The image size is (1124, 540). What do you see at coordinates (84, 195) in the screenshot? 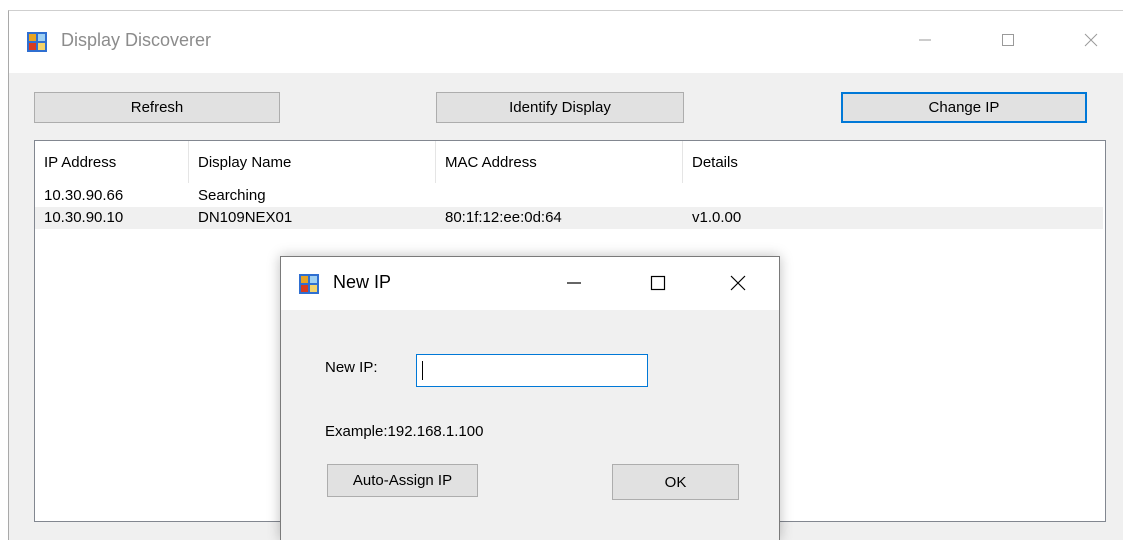
I see `cell-ip-address: 10.30.90.66` at bounding box center [84, 195].